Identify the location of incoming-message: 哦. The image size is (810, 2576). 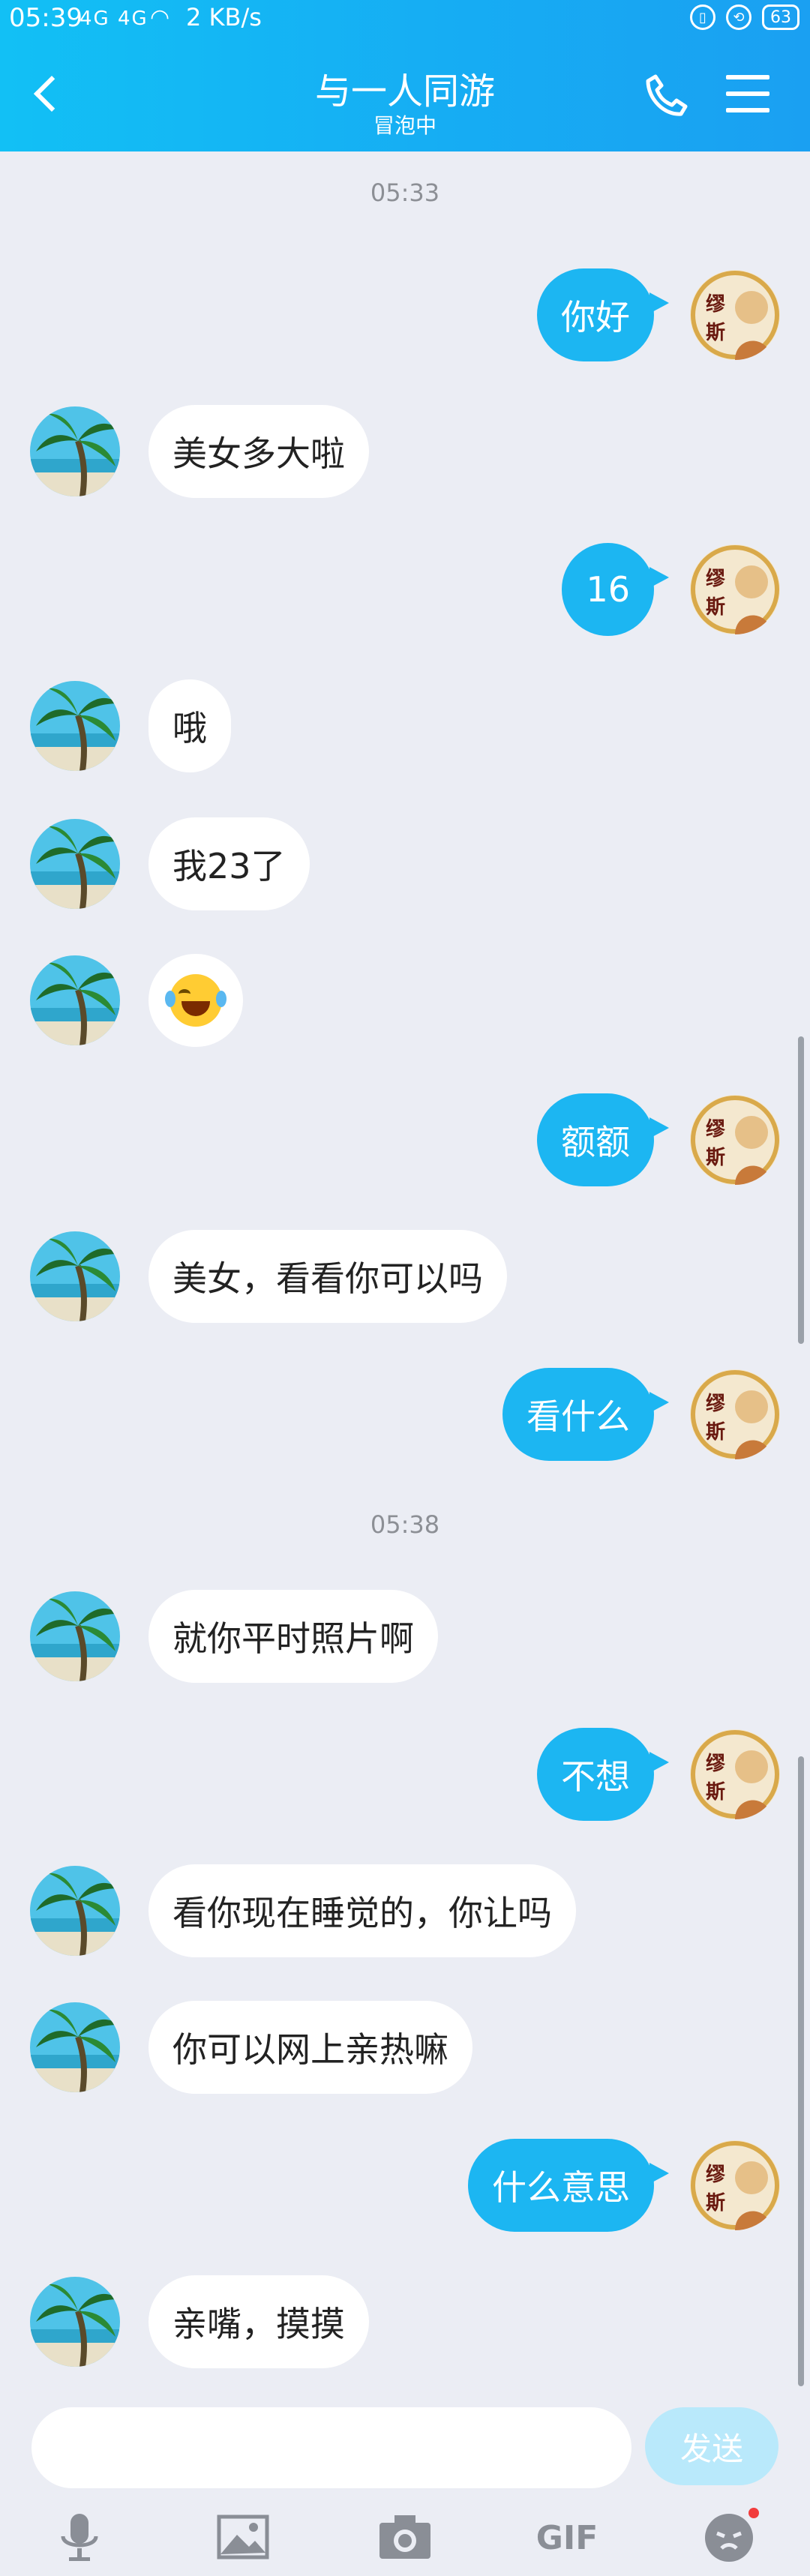
(189, 726).